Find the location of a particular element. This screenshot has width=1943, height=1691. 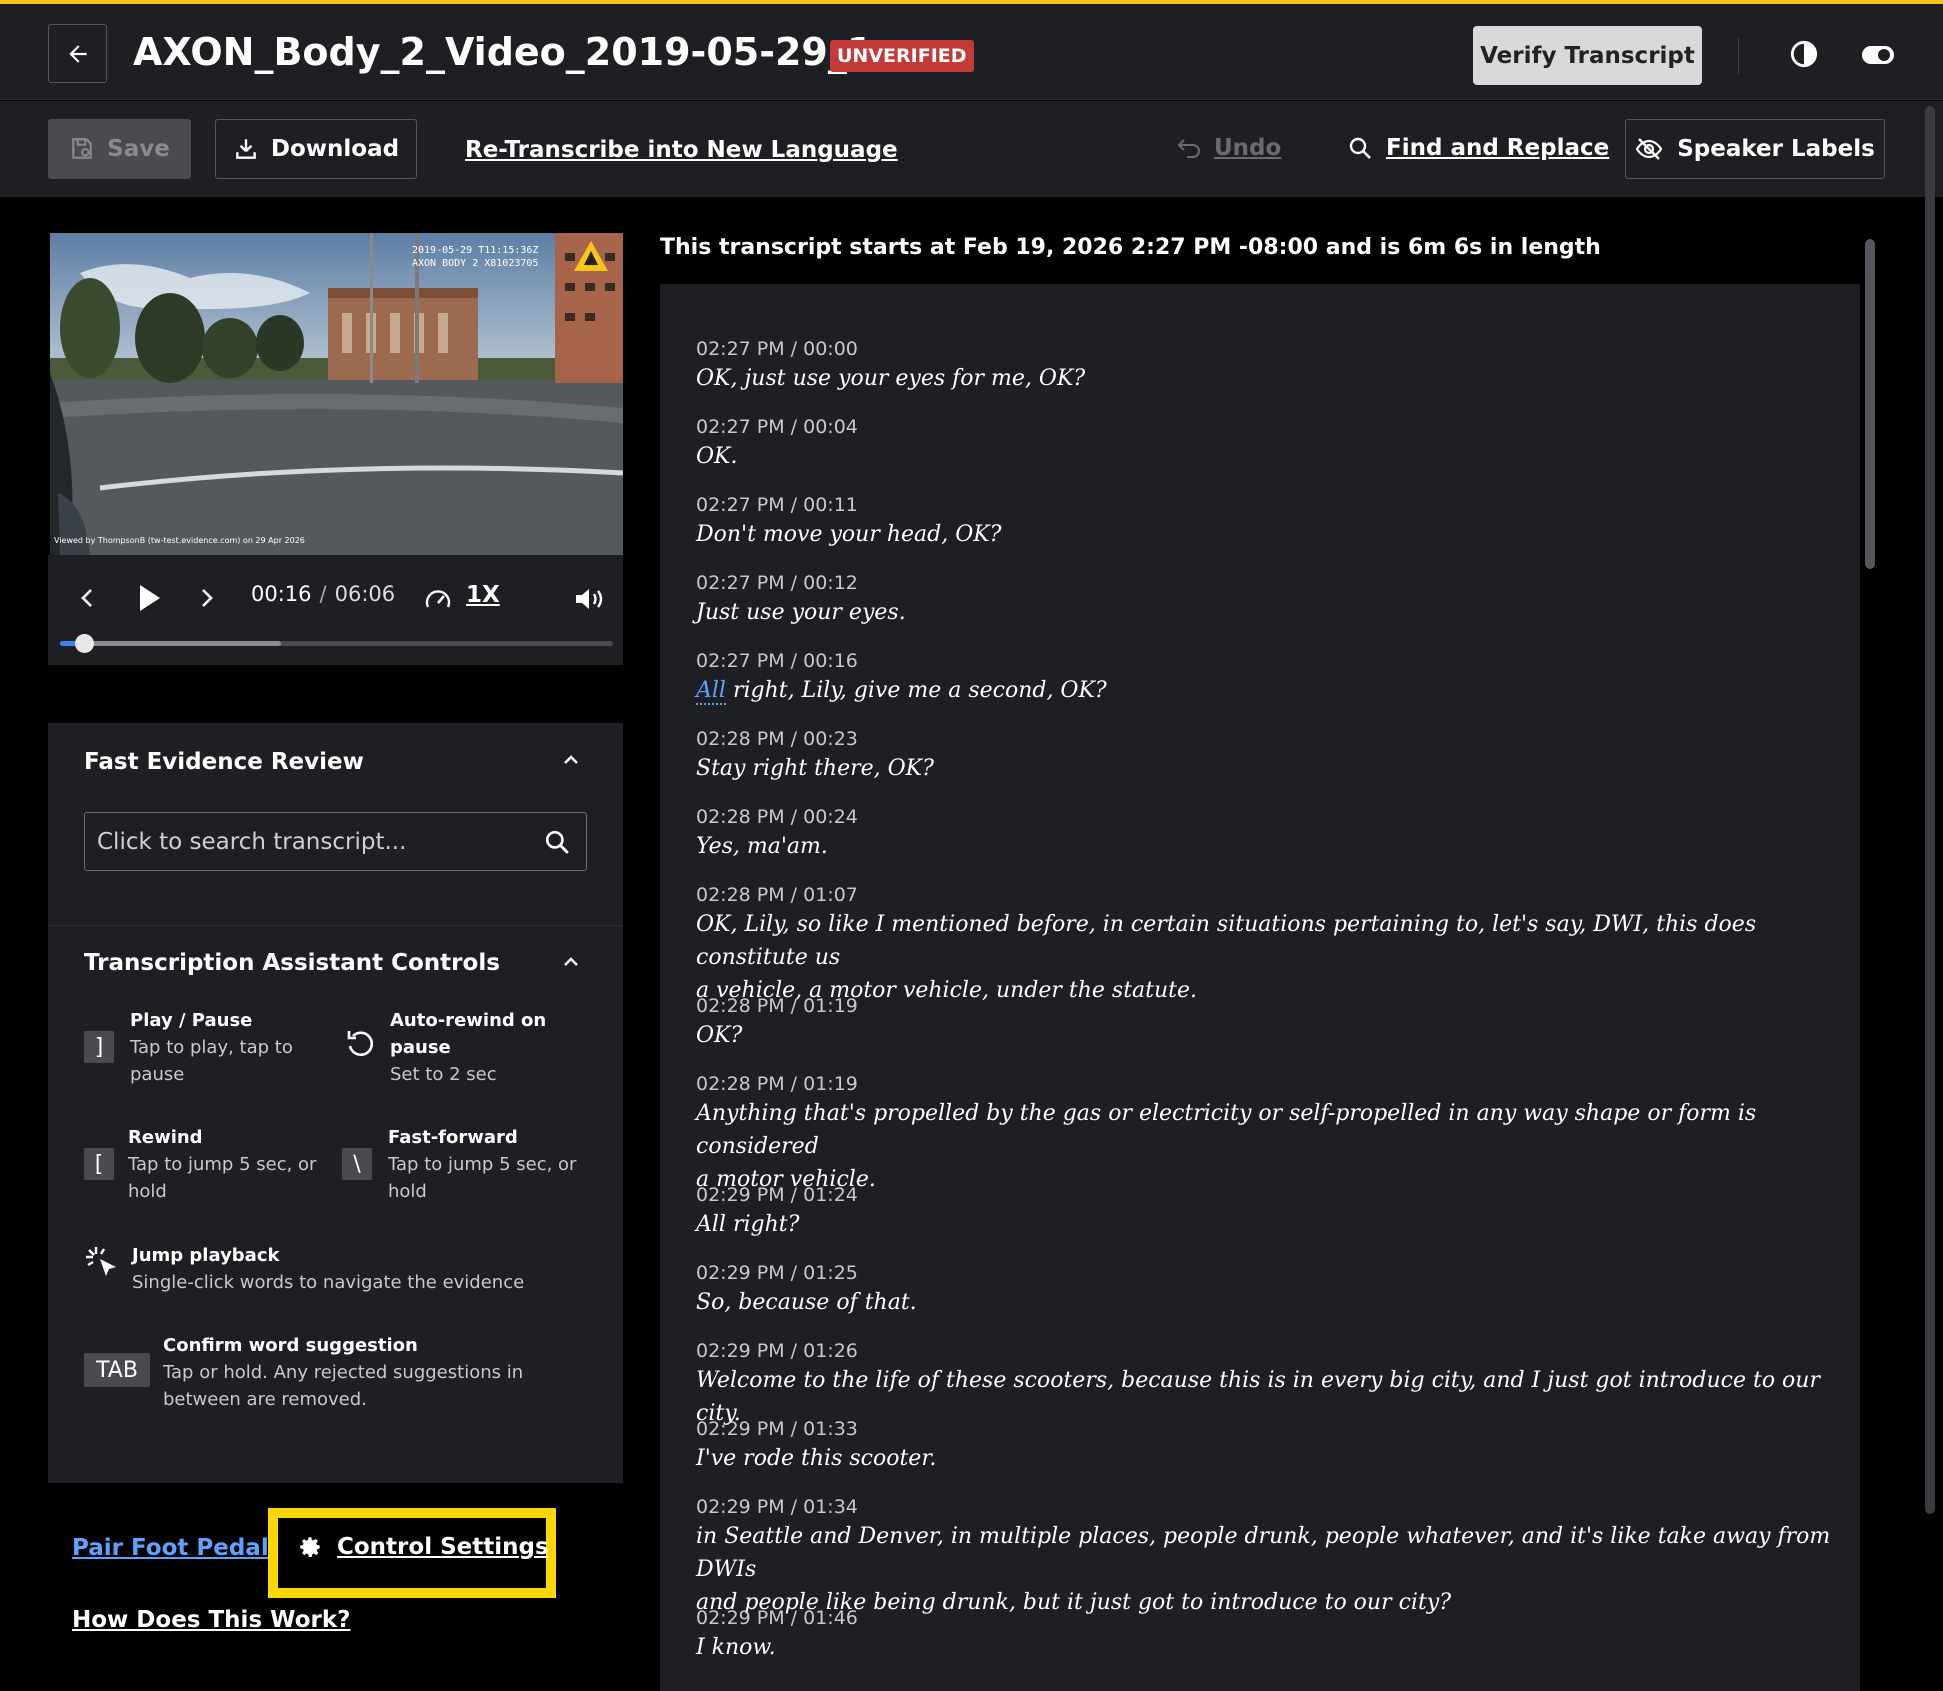

download-button: Download is located at coordinates (316, 149).